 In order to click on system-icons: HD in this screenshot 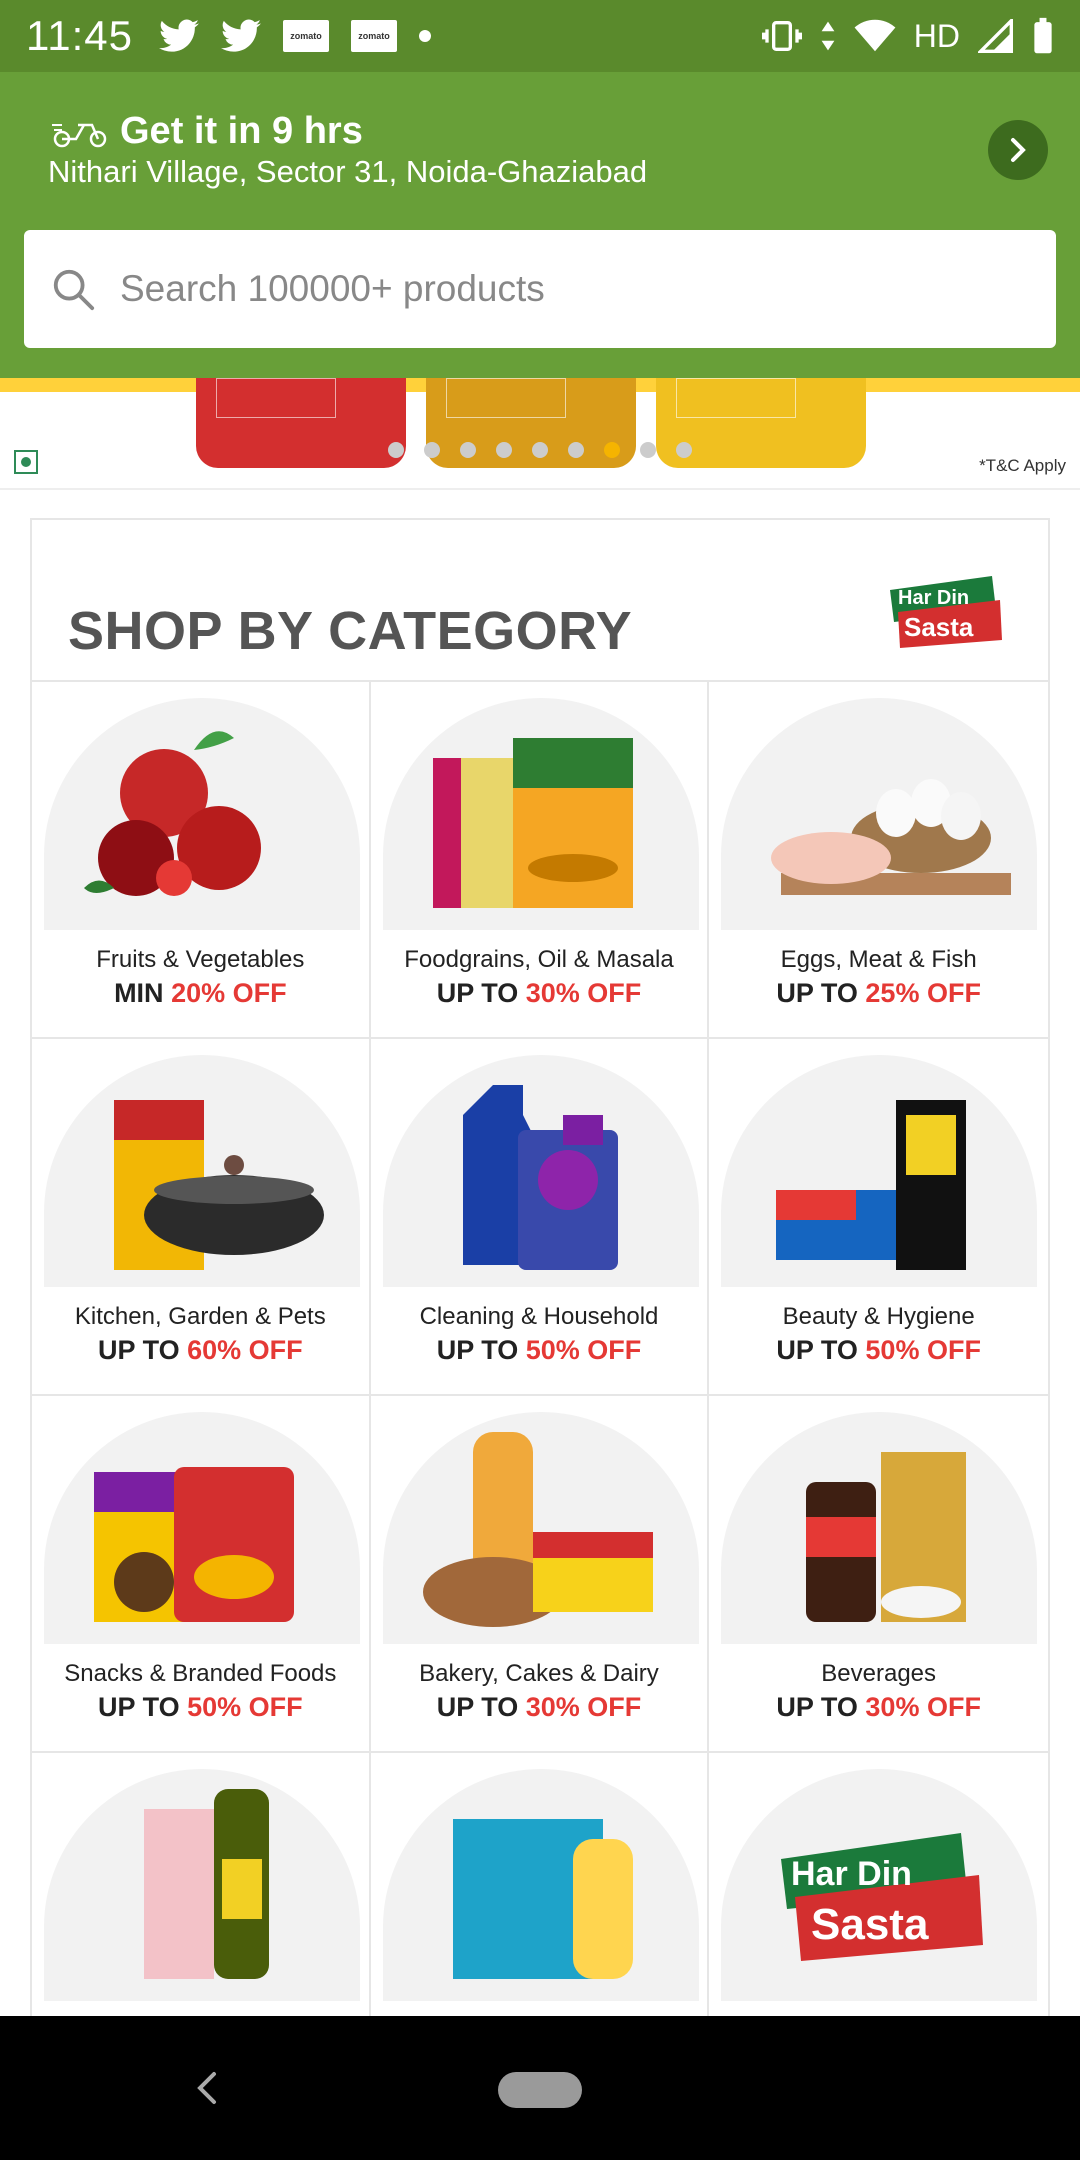, I will do `click(907, 36)`.